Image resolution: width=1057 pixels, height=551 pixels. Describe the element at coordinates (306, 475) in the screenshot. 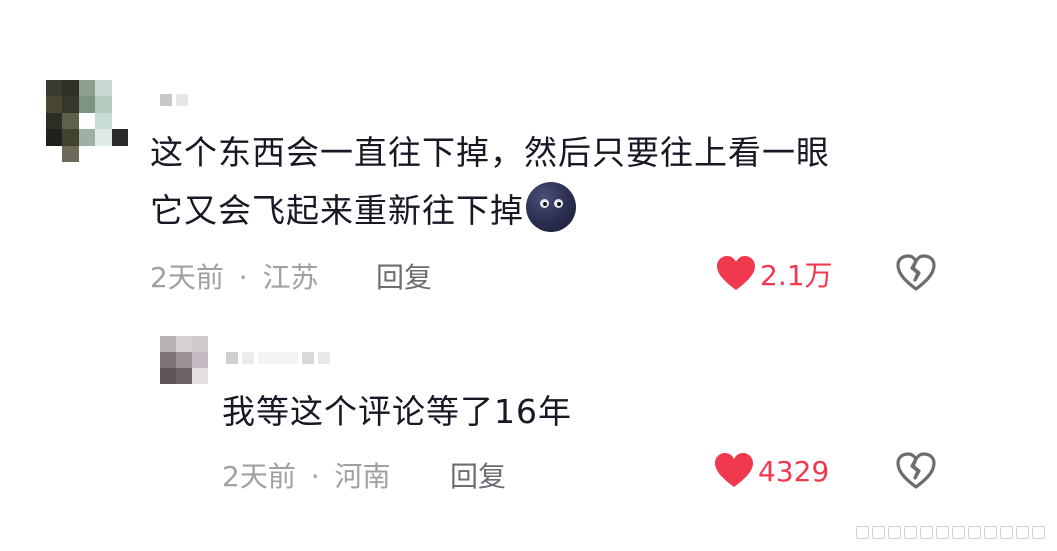

I see `reply-meta: 2天前 · 河南` at that location.